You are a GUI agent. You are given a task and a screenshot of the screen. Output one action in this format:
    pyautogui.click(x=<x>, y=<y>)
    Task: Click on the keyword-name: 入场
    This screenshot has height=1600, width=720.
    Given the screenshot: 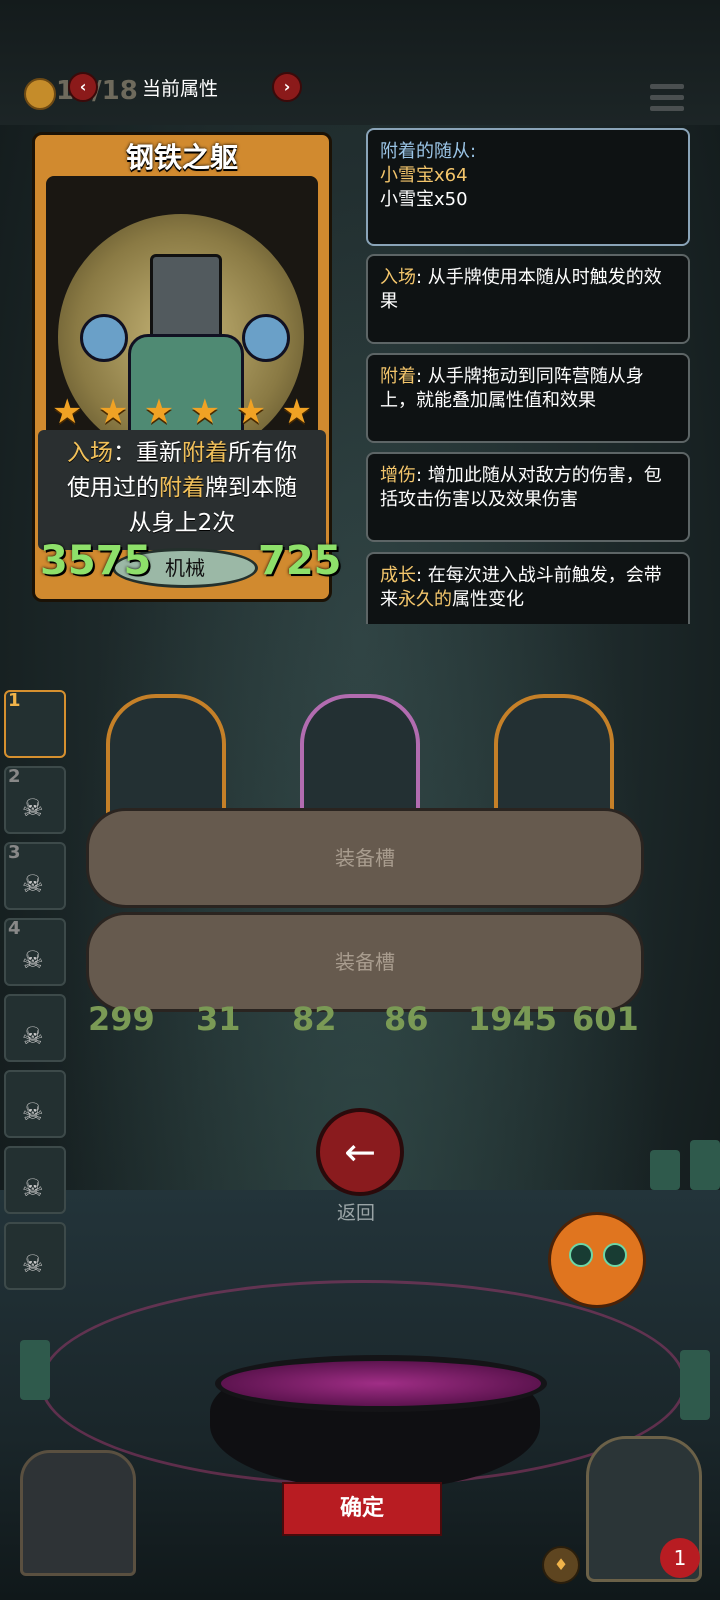 What is the action you would take?
    pyautogui.click(x=398, y=277)
    